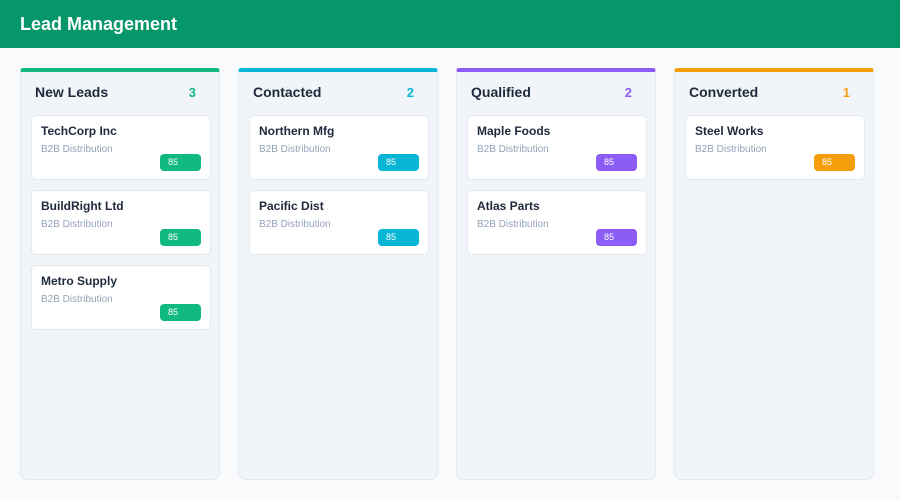 The image size is (900, 500). What do you see at coordinates (339, 222) in the screenshot?
I see `lead-card: Pacific Dist B2B Distribution 85` at bounding box center [339, 222].